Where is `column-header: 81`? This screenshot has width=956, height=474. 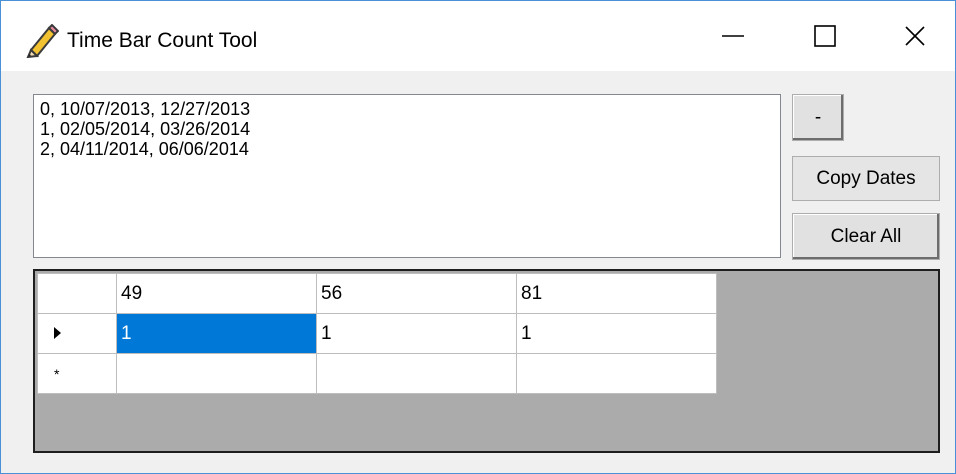
column-header: 81 is located at coordinates (616, 293).